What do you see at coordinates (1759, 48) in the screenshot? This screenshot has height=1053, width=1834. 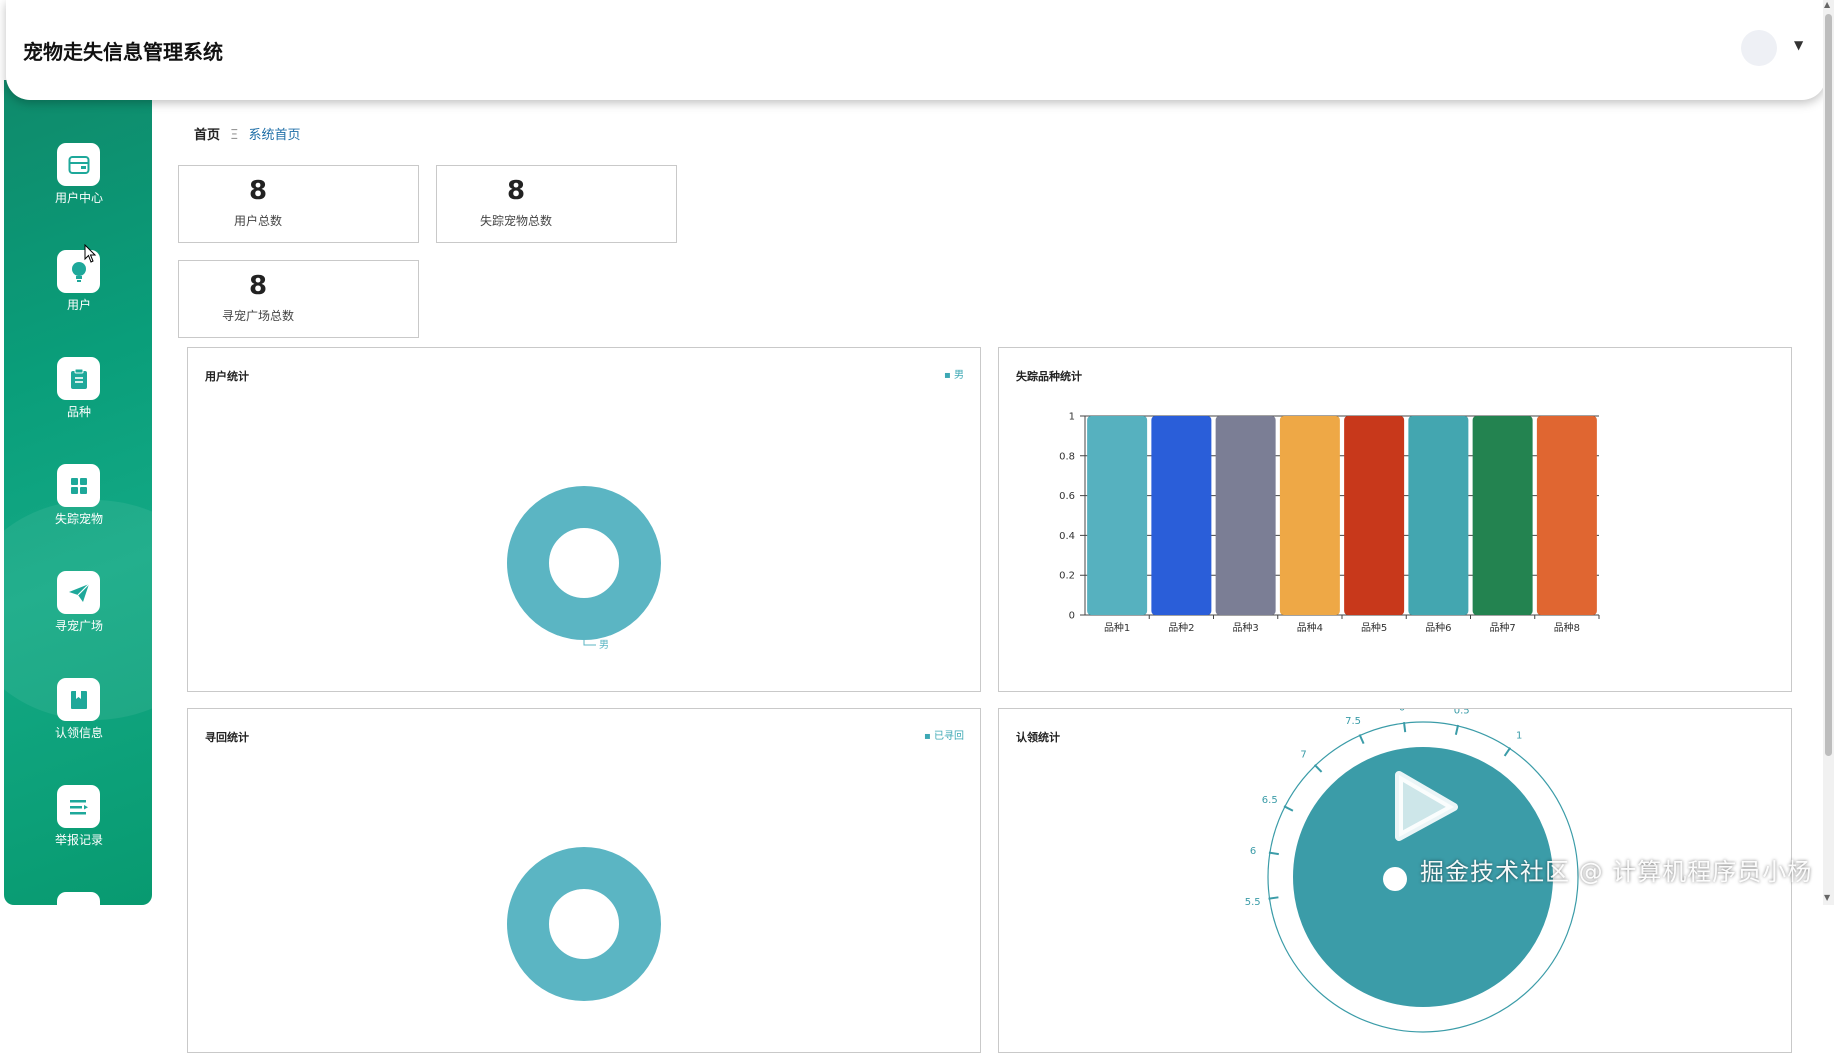 I see `avatar` at bounding box center [1759, 48].